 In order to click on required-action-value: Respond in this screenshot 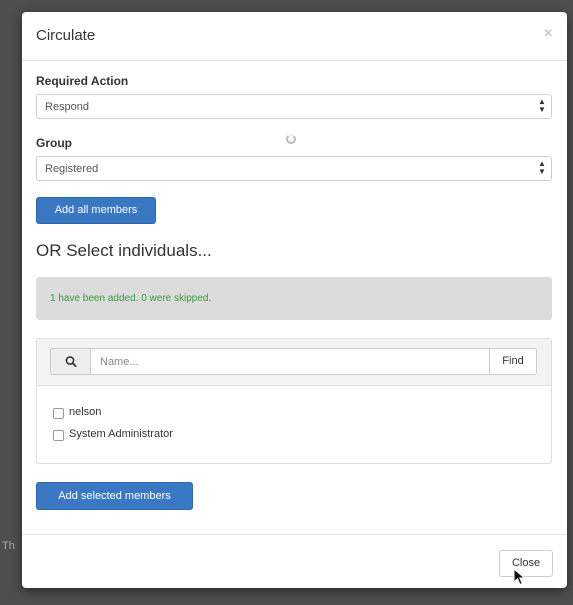, I will do `click(67, 107)`.